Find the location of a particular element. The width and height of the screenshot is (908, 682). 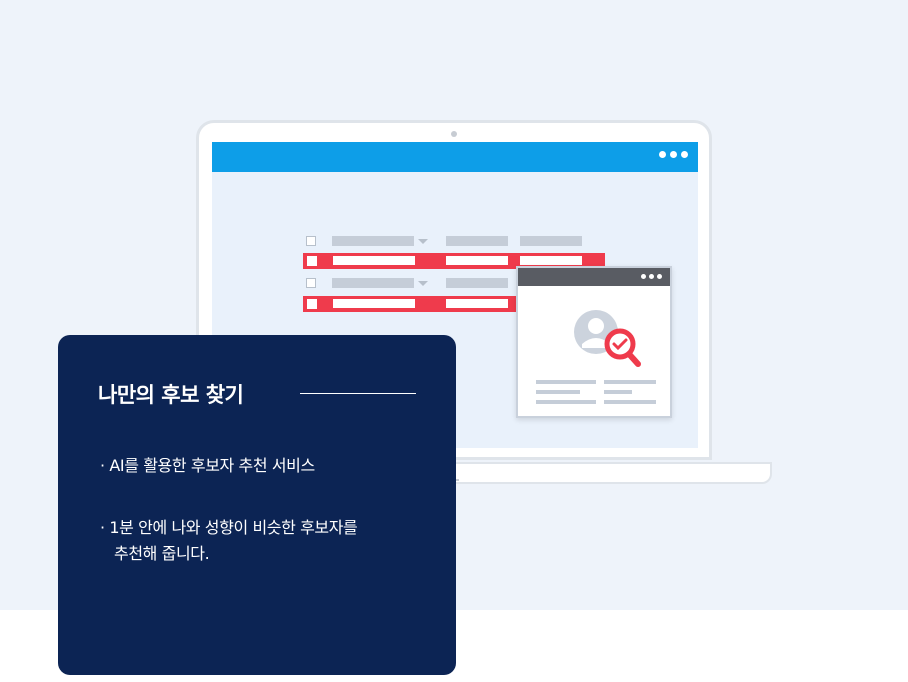

browser-title-bar is located at coordinates (455, 157).